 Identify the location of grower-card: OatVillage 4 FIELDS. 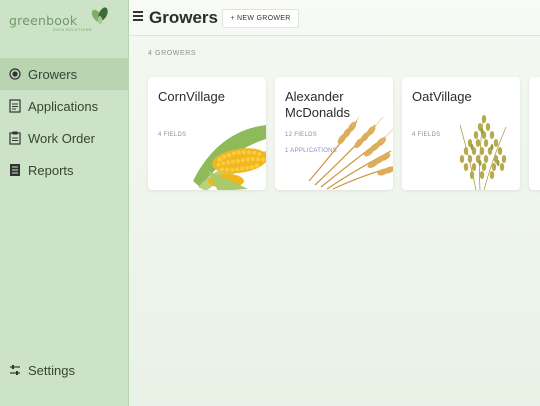
(461, 133).